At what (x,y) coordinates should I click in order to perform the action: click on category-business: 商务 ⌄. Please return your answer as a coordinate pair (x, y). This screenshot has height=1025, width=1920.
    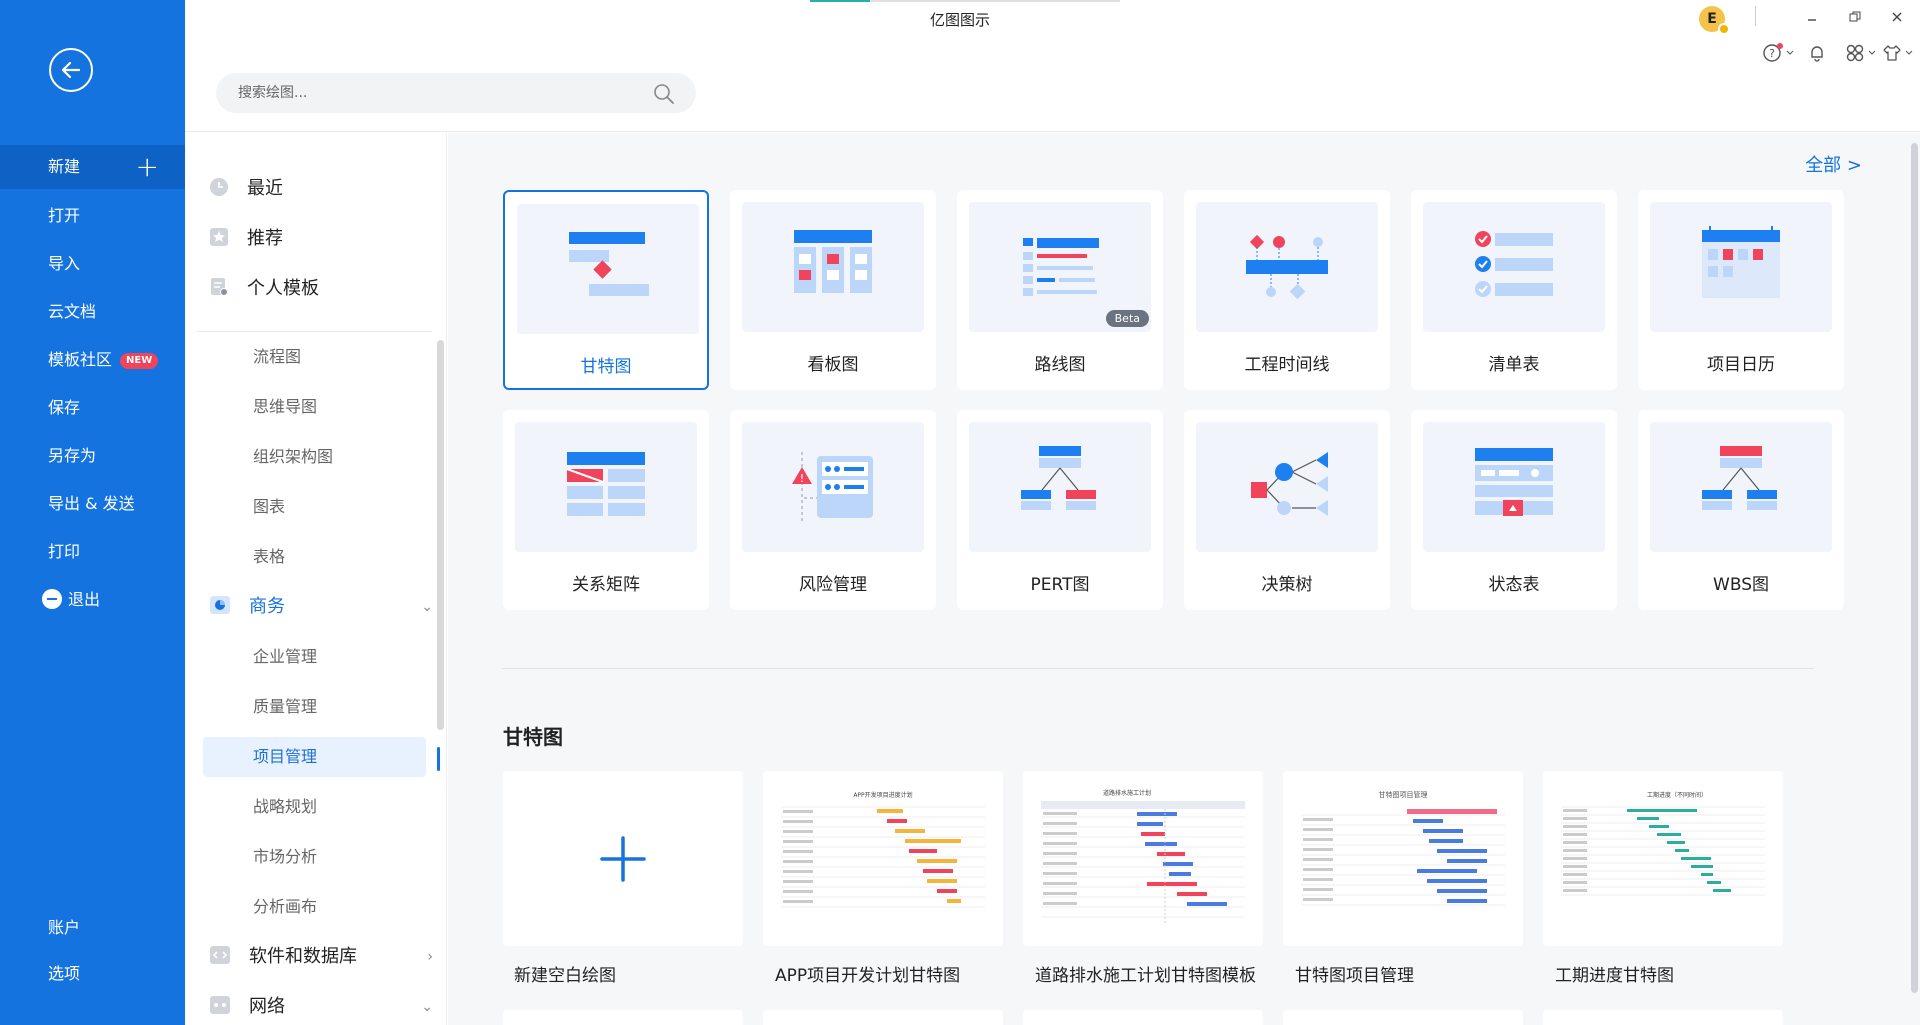
    Looking at the image, I should click on (324, 607).